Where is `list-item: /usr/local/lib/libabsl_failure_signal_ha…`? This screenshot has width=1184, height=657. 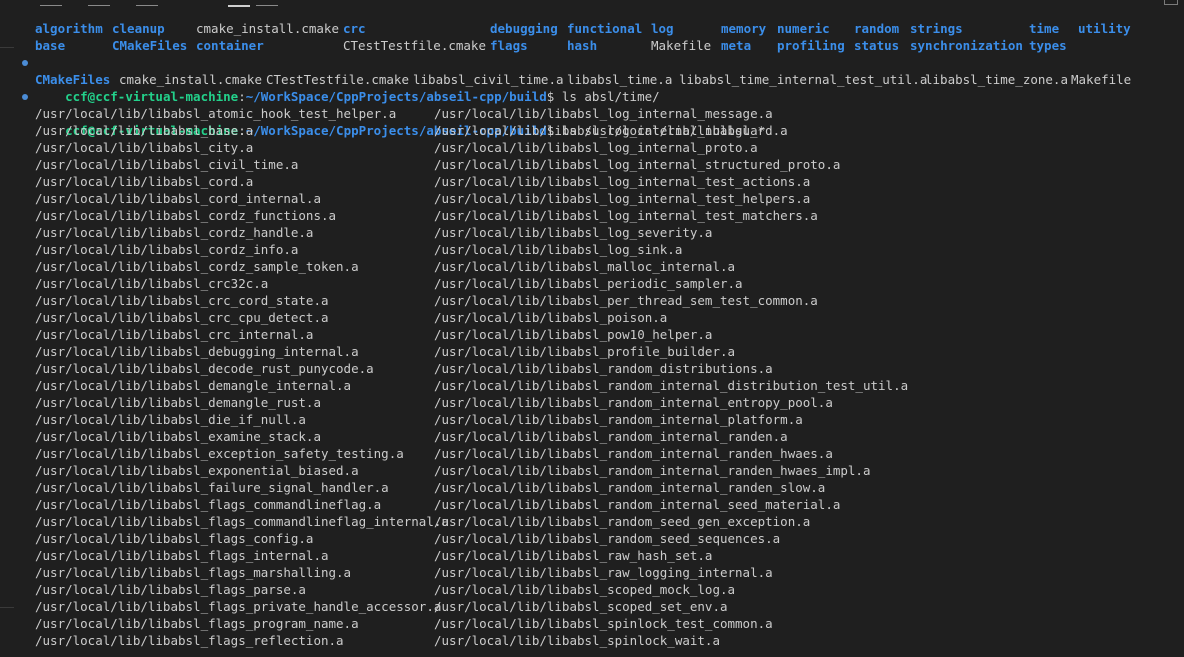 list-item: /usr/local/lib/libabsl_failure_signal_ha… is located at coordinates (605, 487).